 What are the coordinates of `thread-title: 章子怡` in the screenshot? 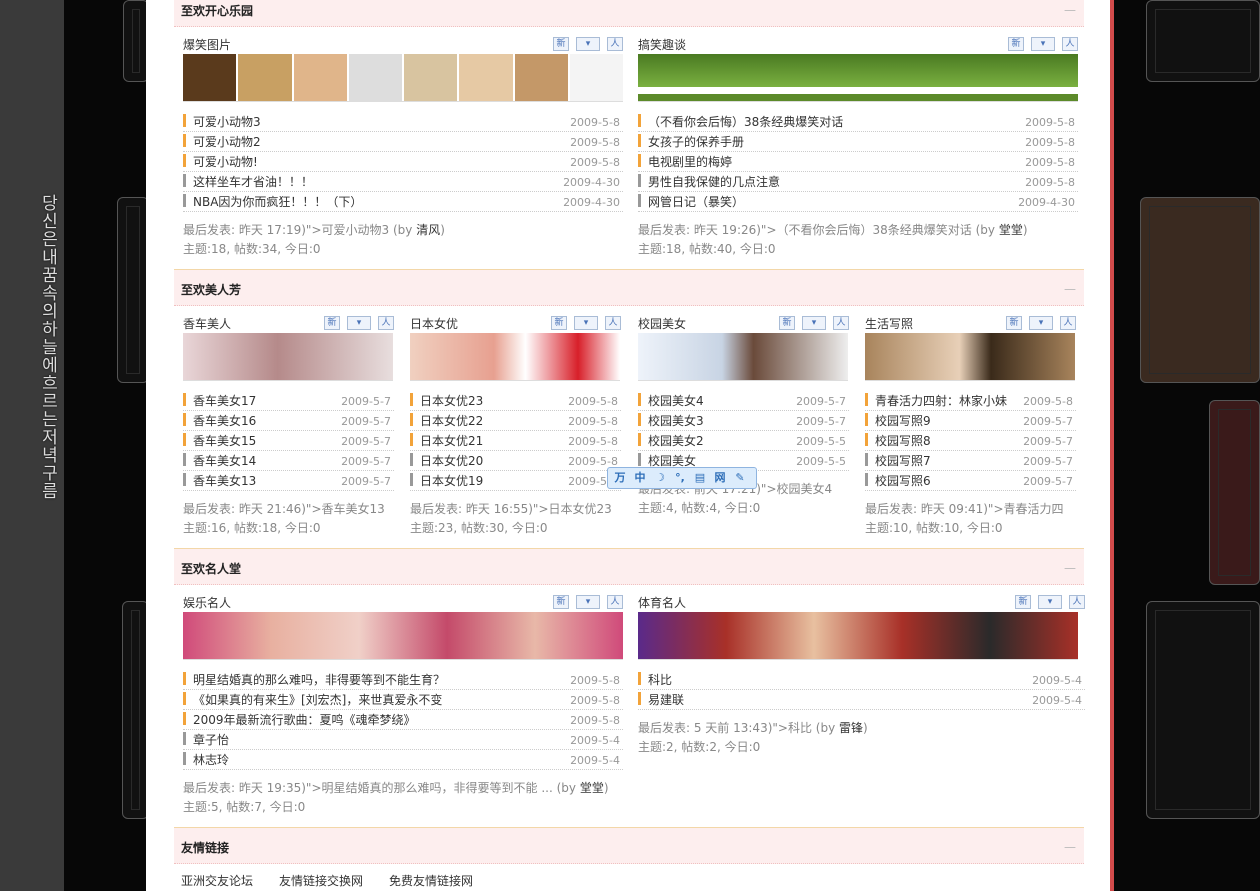 It's located at (211, 740).